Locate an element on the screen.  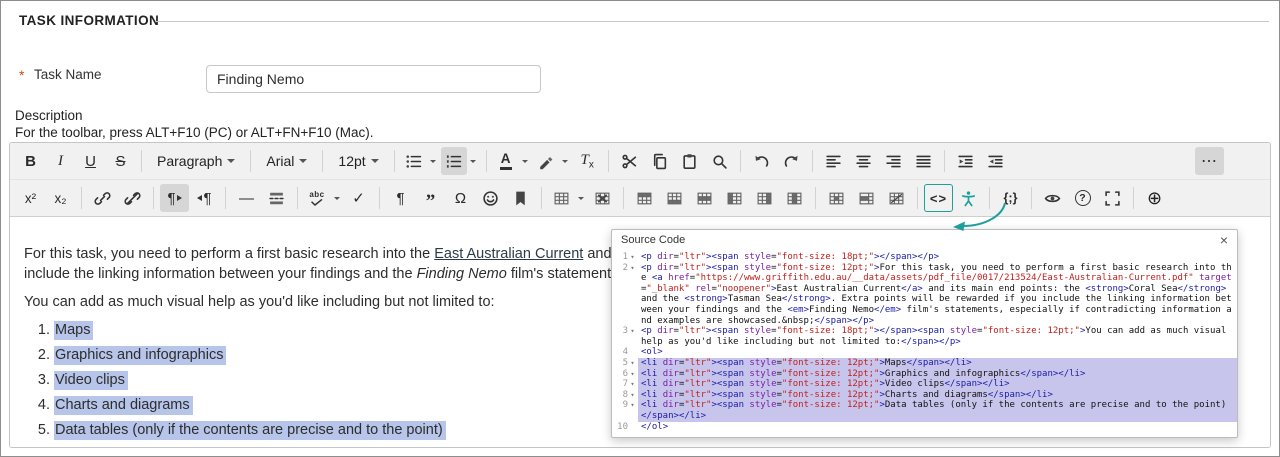
rtl-icon: ¶ is located at coordinates (204, 198).